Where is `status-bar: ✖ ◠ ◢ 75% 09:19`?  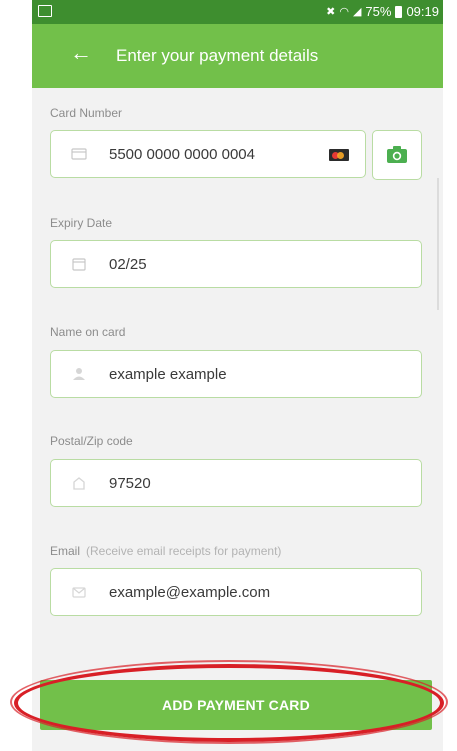
status-bar: ✖ ◠ ◢ 75% 09:19 is located at coordinates (237, 12).